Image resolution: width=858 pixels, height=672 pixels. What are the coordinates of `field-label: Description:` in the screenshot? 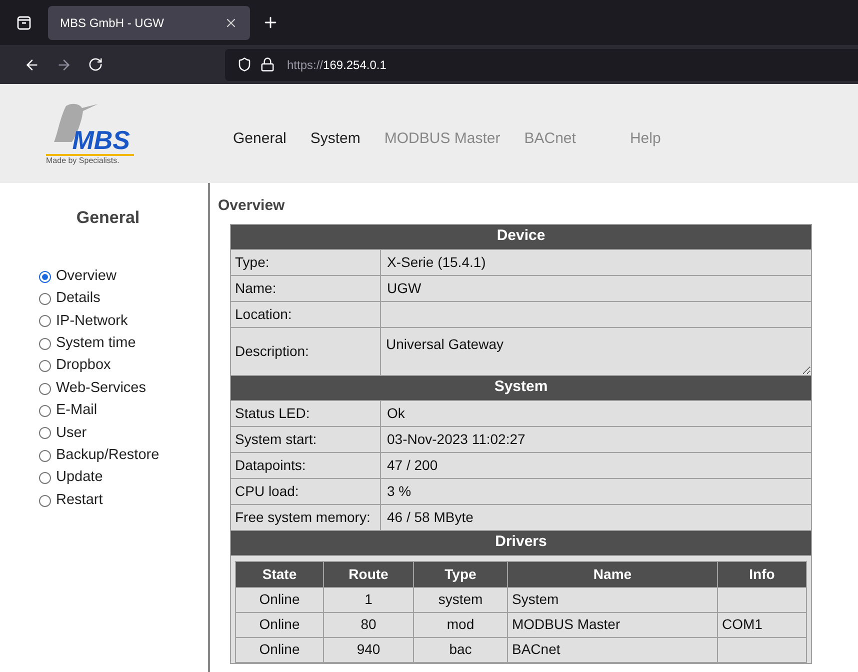 It's located at (305, 351).